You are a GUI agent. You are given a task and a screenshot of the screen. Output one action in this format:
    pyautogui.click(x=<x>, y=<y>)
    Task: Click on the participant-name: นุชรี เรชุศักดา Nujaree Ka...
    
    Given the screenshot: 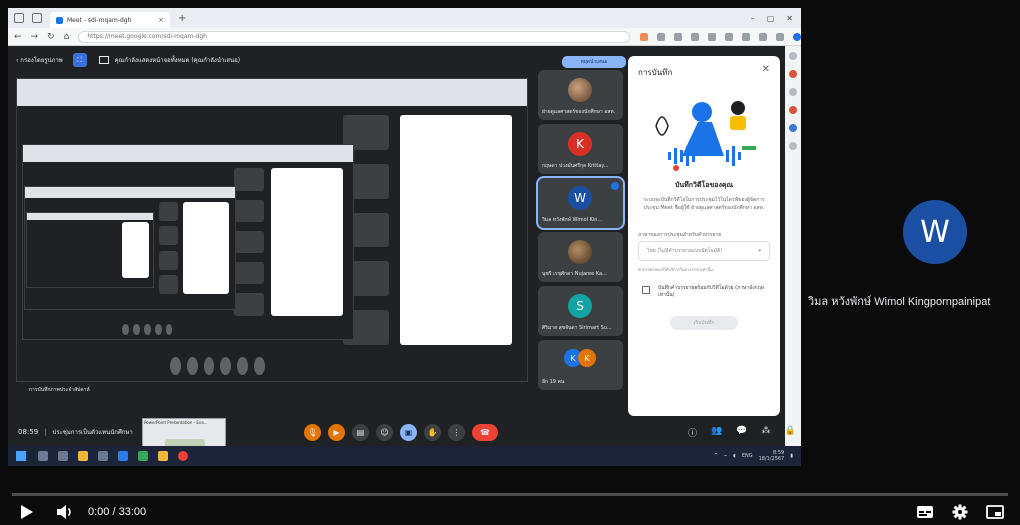 What is the action you would take?
    pyautogui.click(x=574, y=274)
    